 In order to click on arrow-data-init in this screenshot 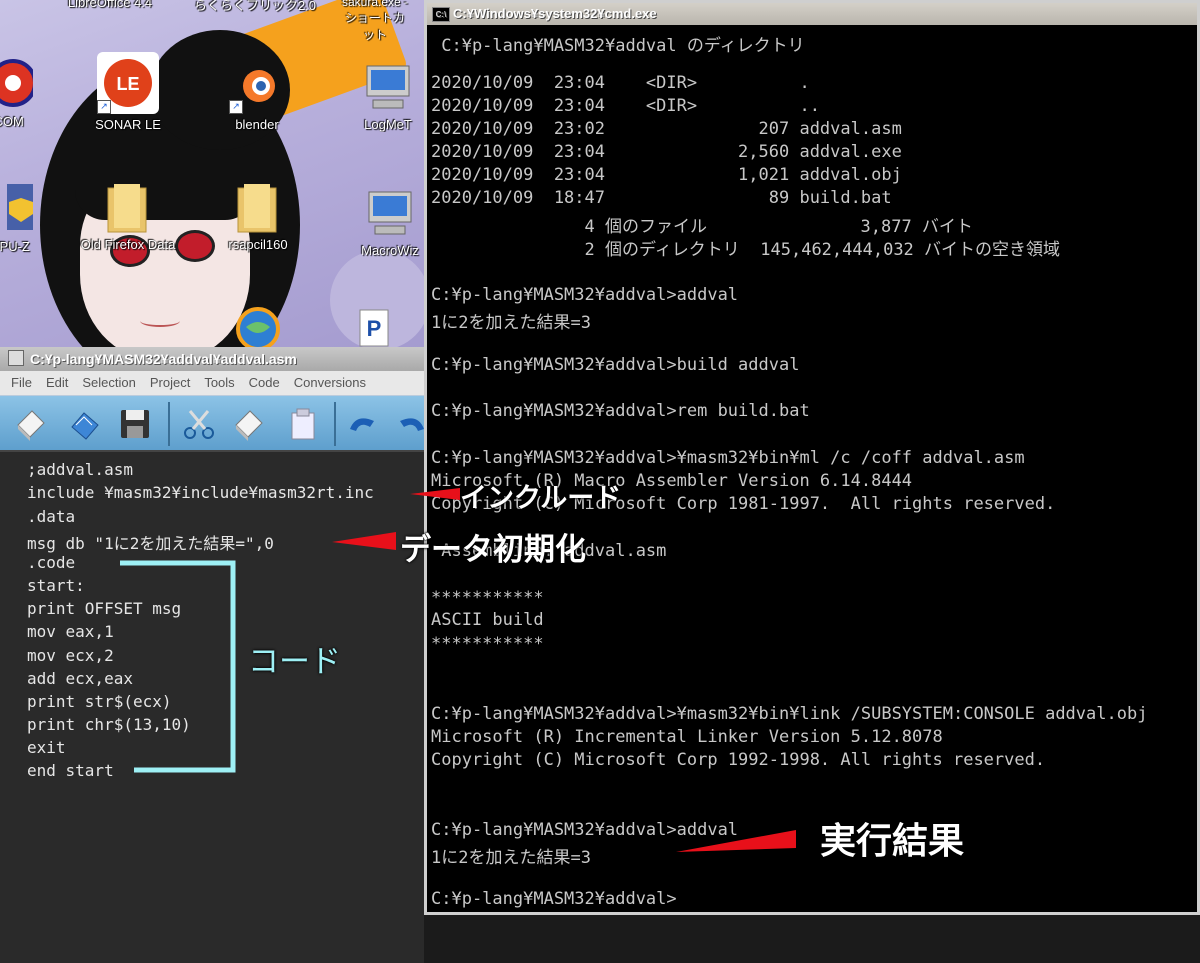, I will do `click(364, 541)`.